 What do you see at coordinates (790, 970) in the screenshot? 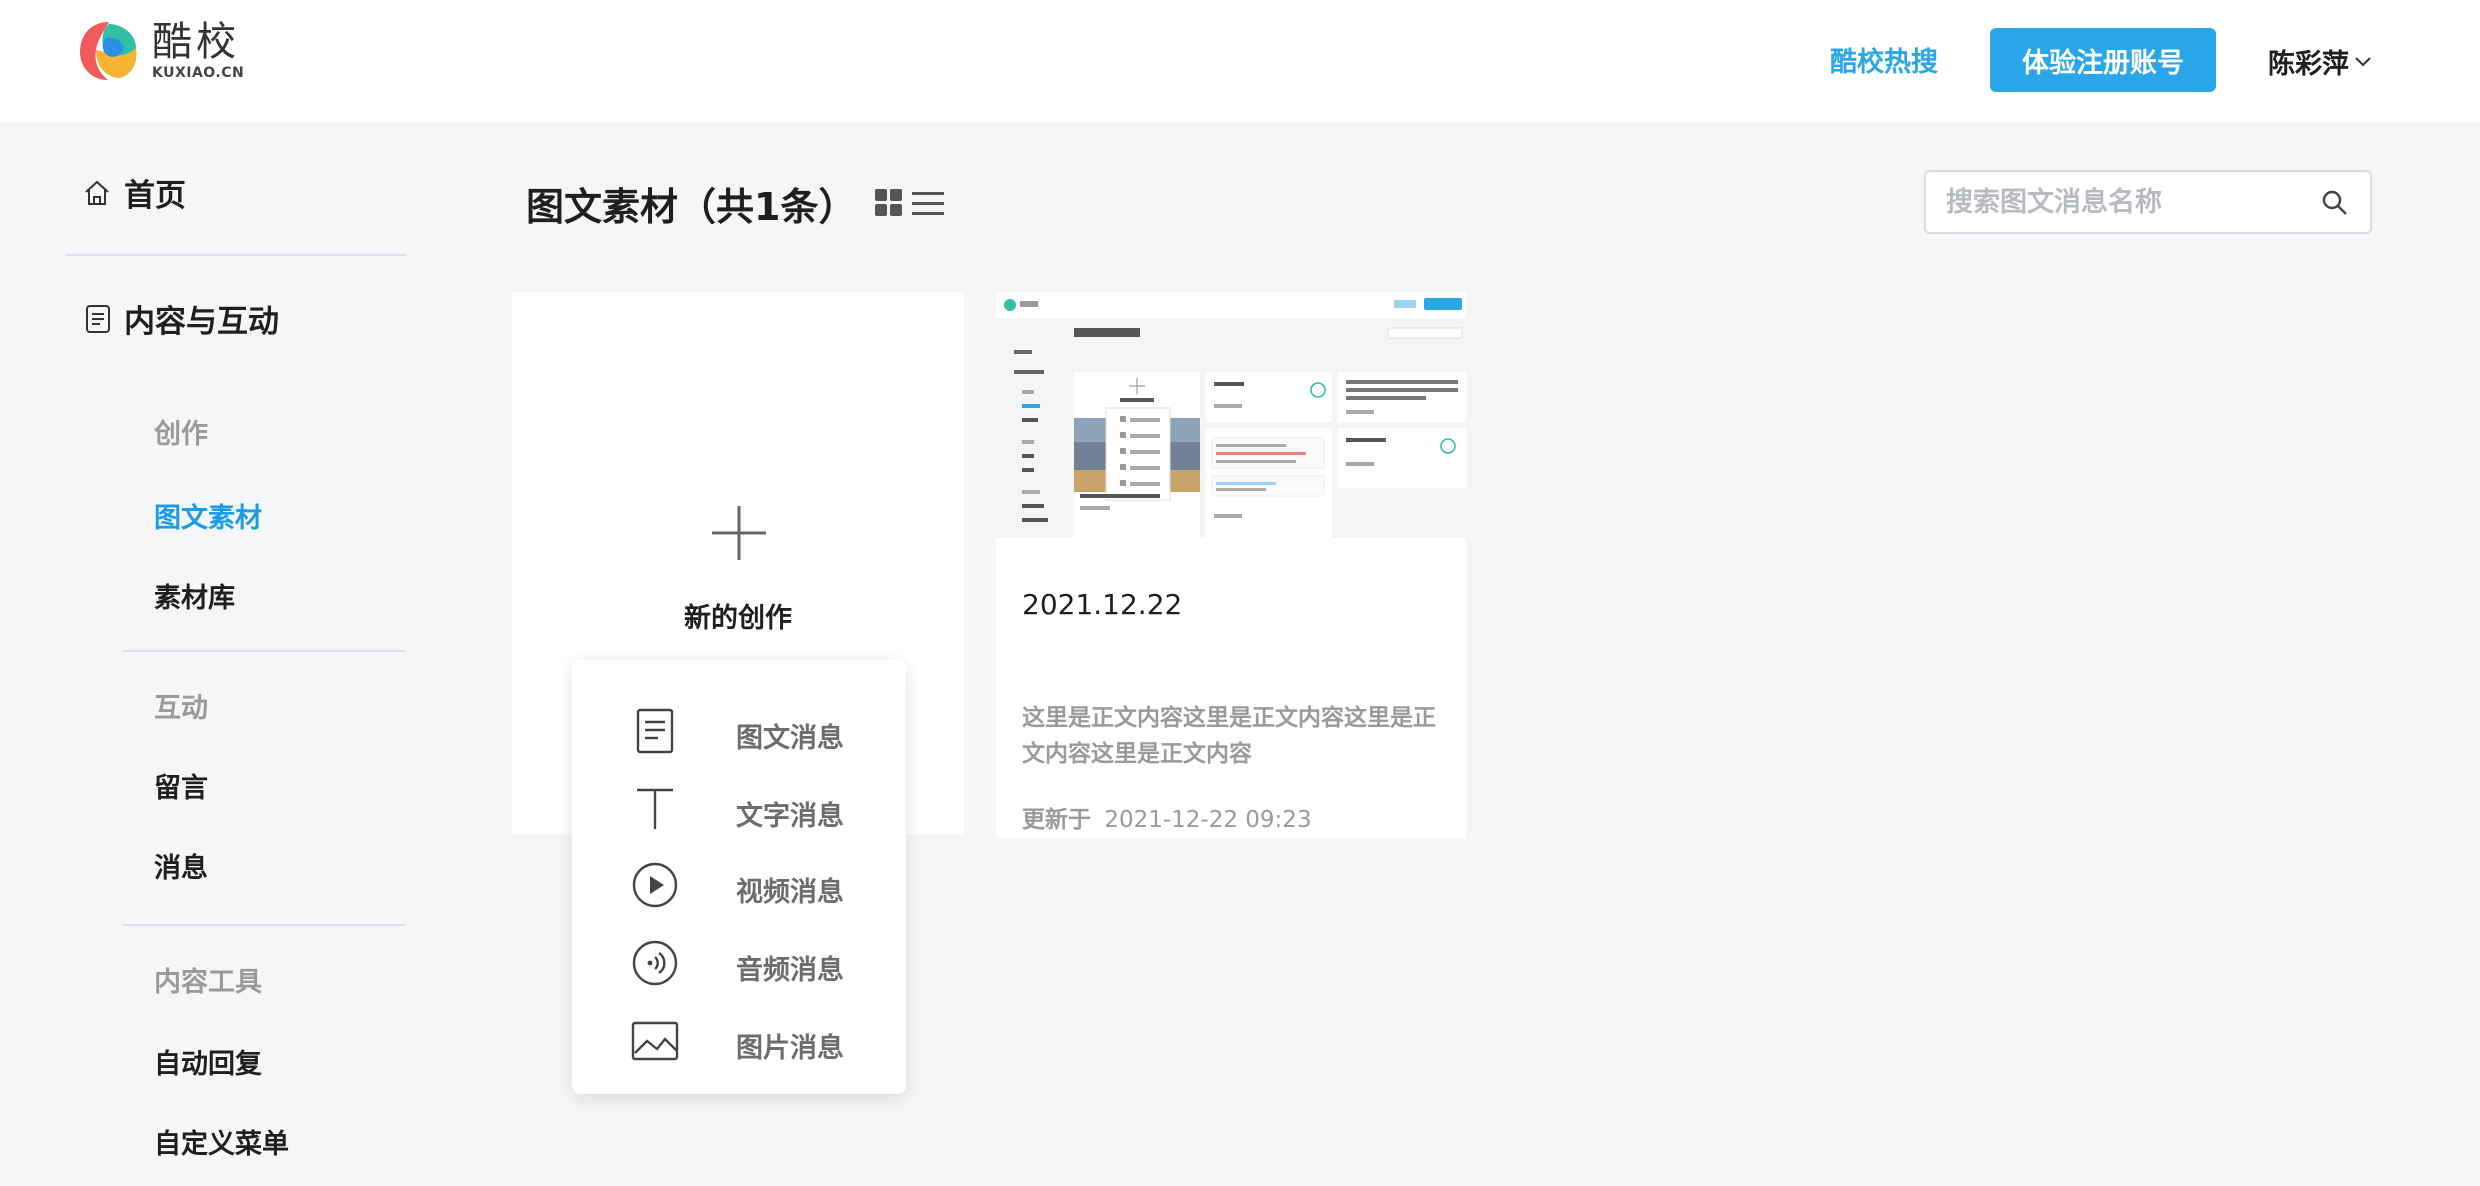
I see `menu-item-label: 音频消息` at bounding box center [790, 970].